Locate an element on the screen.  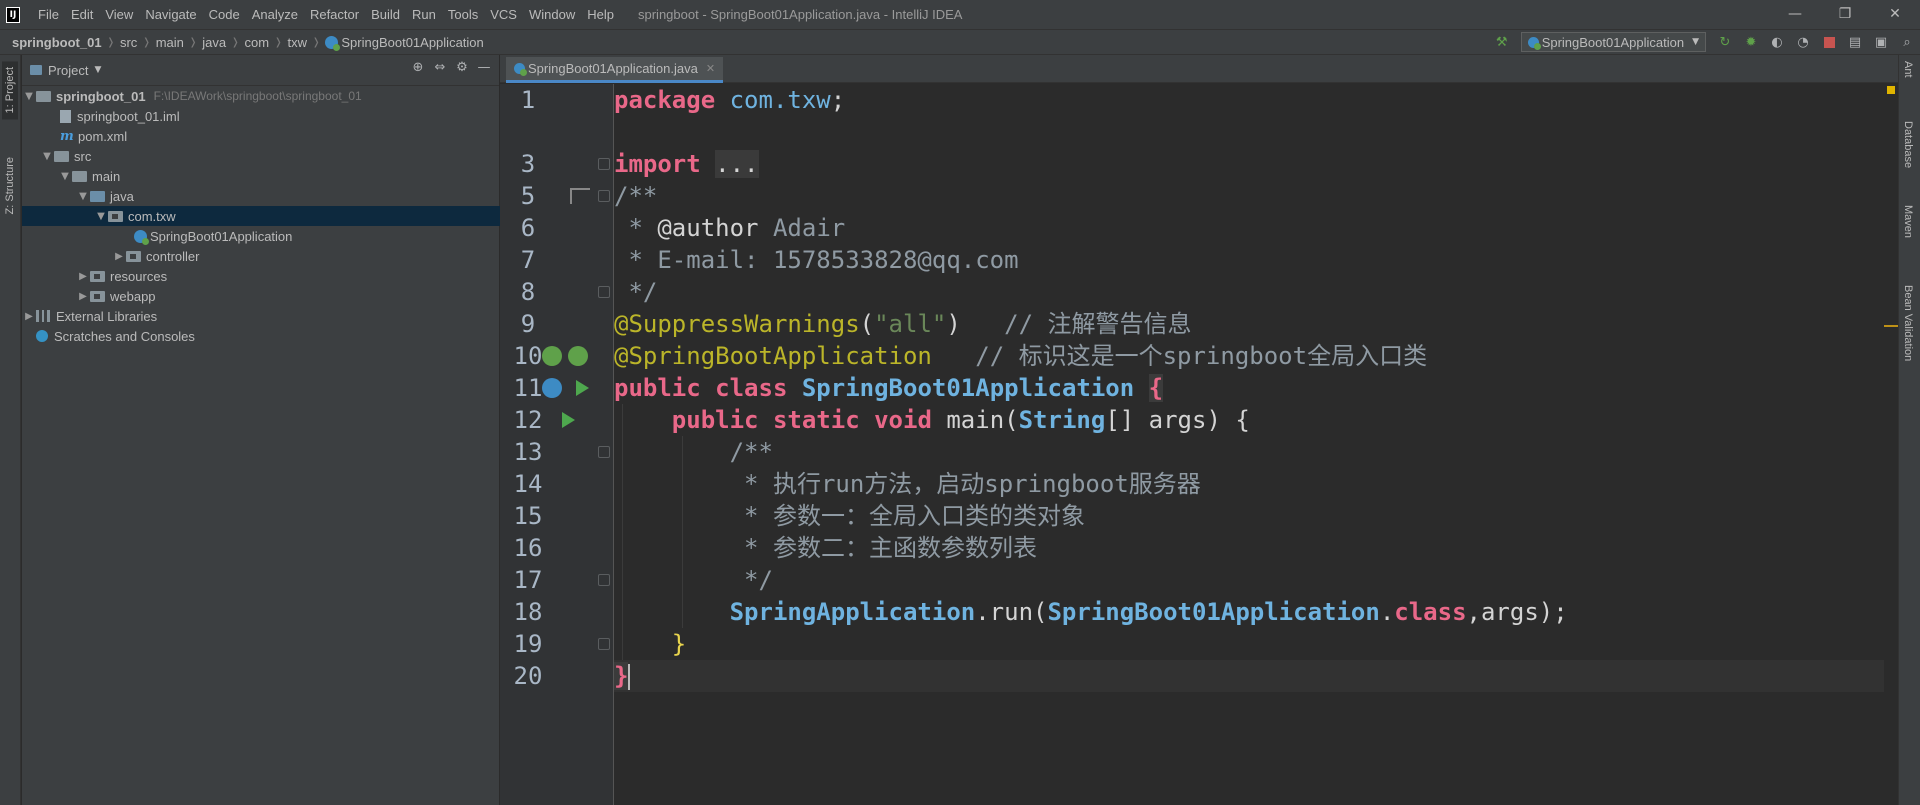
structure-tool-tab: Z: Structure is located at coordinates (10, 185).